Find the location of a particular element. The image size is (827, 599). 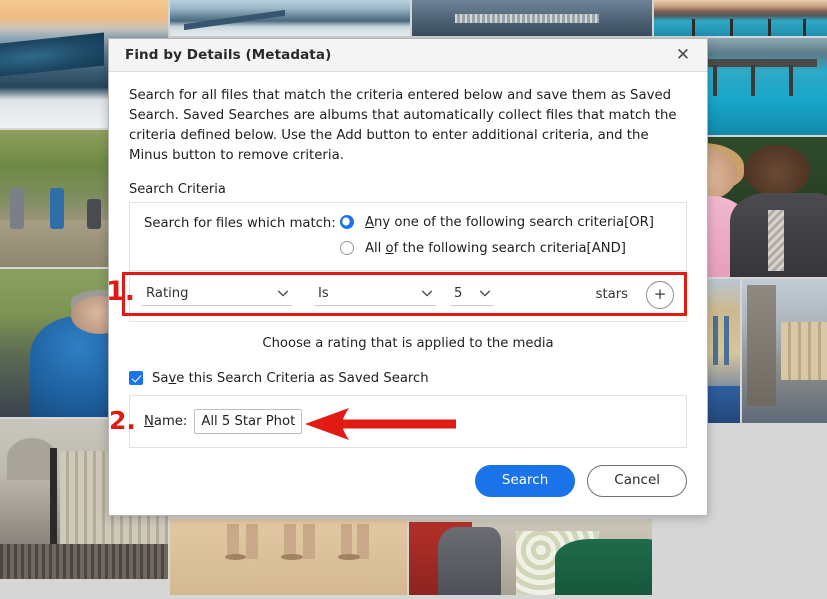

criteria-field-select: Rating is located at coordinates (217, 295).